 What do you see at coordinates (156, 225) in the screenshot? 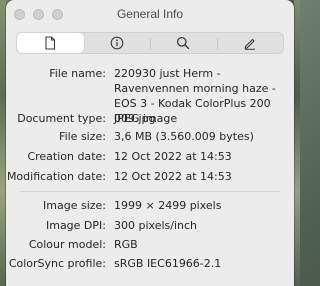
I see `image-dpi-value: 300 pixels/inch` at bounding box center [156, 225].